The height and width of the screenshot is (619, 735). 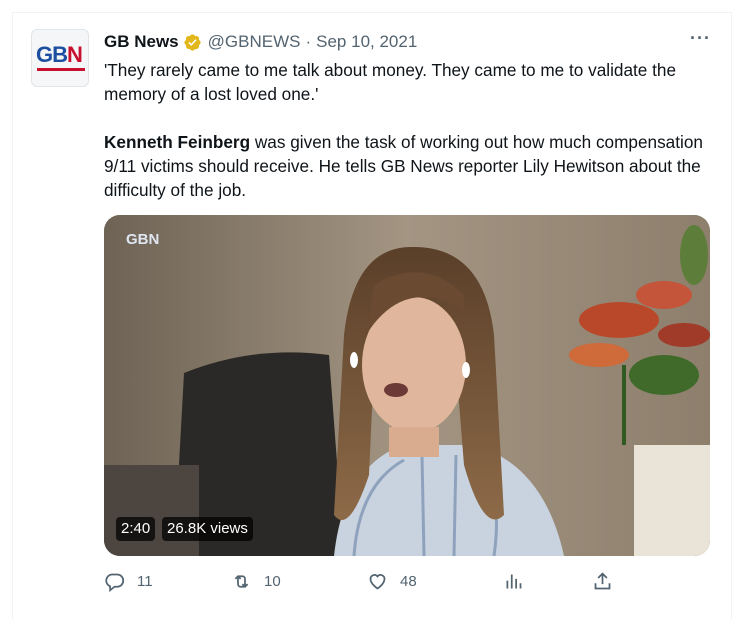 What do you see at coordinates (254, 42) in the screenshot?
I see `account-handle: @GBNEWS` at bounding box center [254, 42].